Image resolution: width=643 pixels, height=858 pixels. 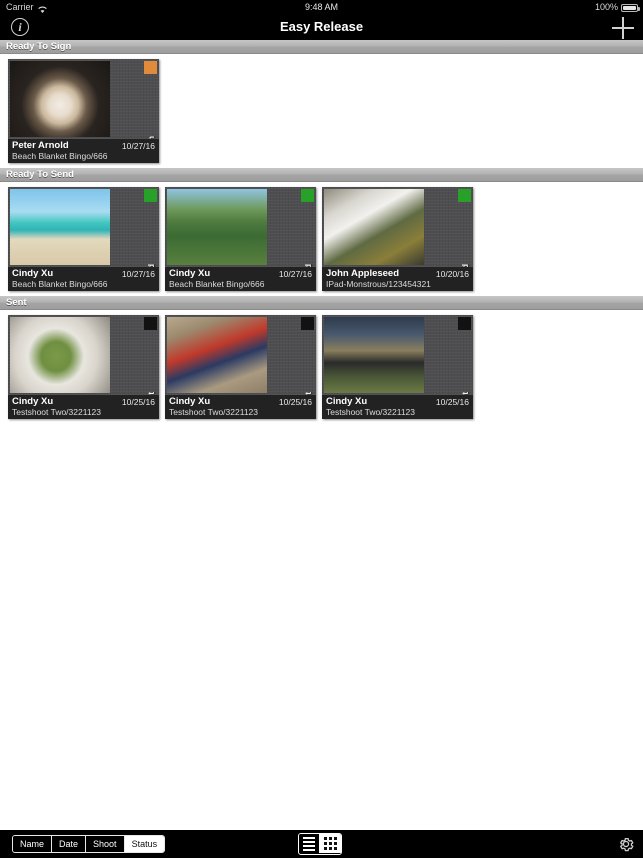 I want to click on release-name: John Appleseed, so click(x=363, y=273).